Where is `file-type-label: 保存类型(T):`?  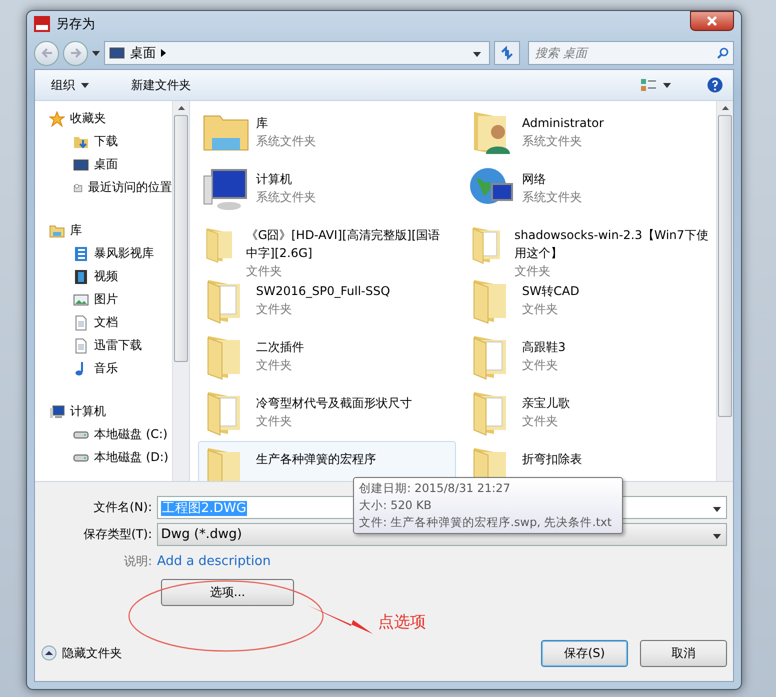
file-type-label: 保存类型(T): is located at coordinates (117, 534).